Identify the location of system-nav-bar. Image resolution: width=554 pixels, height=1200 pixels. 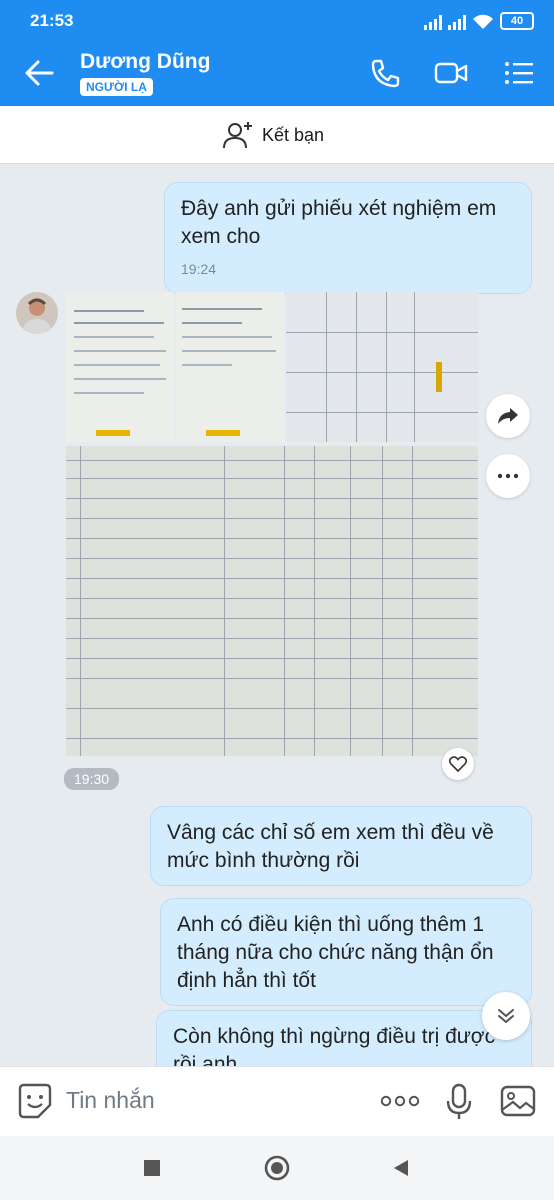
(277, 1168).